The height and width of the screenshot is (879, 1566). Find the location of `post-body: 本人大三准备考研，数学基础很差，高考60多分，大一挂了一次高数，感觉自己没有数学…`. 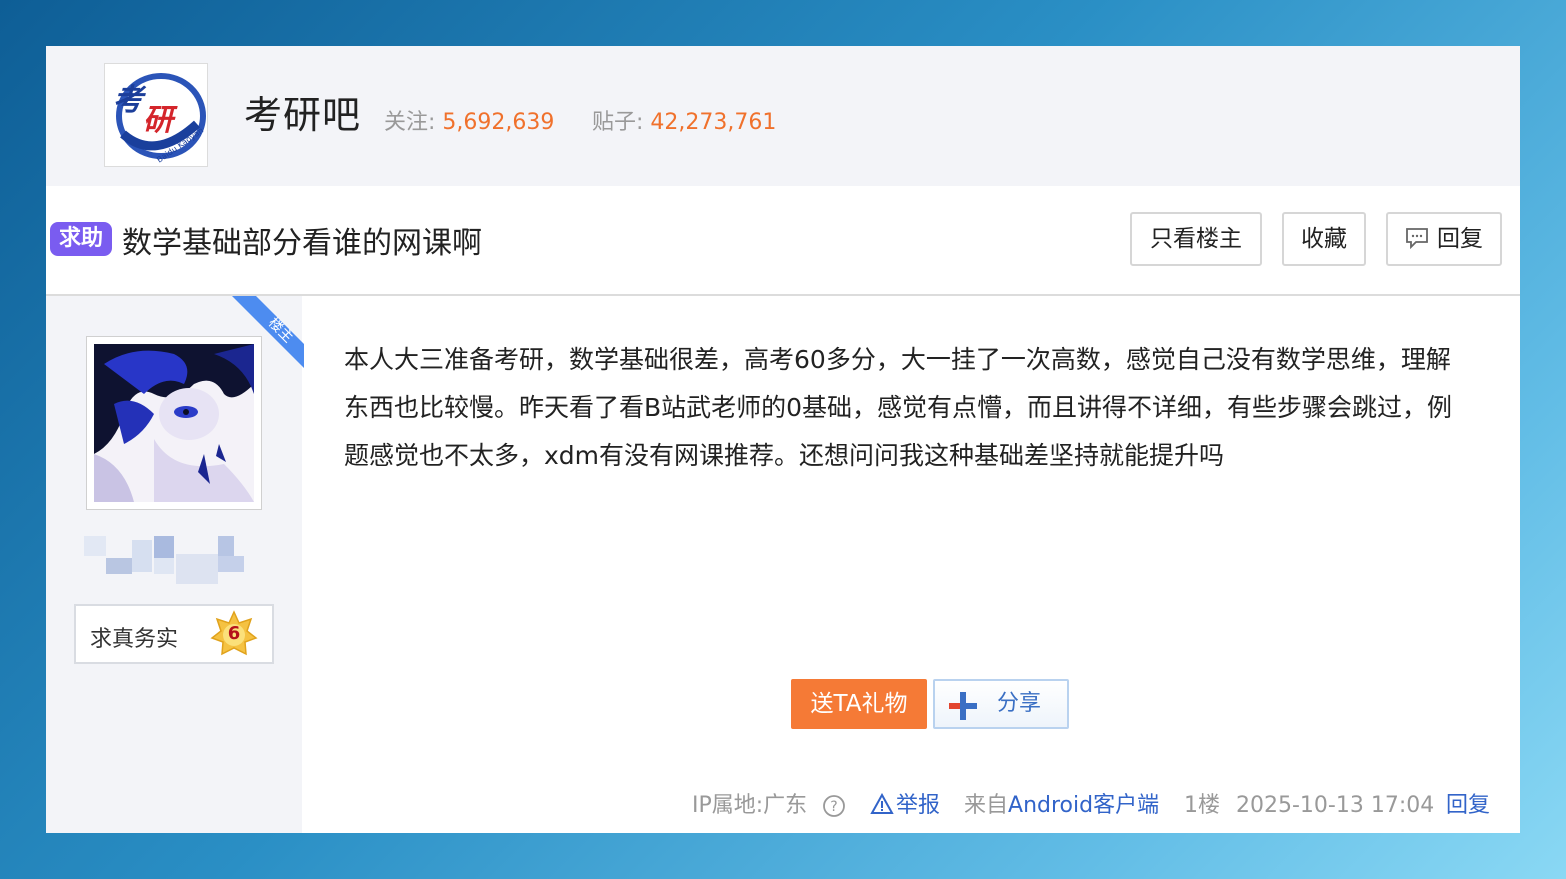

post-body: 本人大三准备考研，数学基础很差，高考60多分，大一挂了一次高数，感觉自己没有数学… is located at coordinates (898, 407).